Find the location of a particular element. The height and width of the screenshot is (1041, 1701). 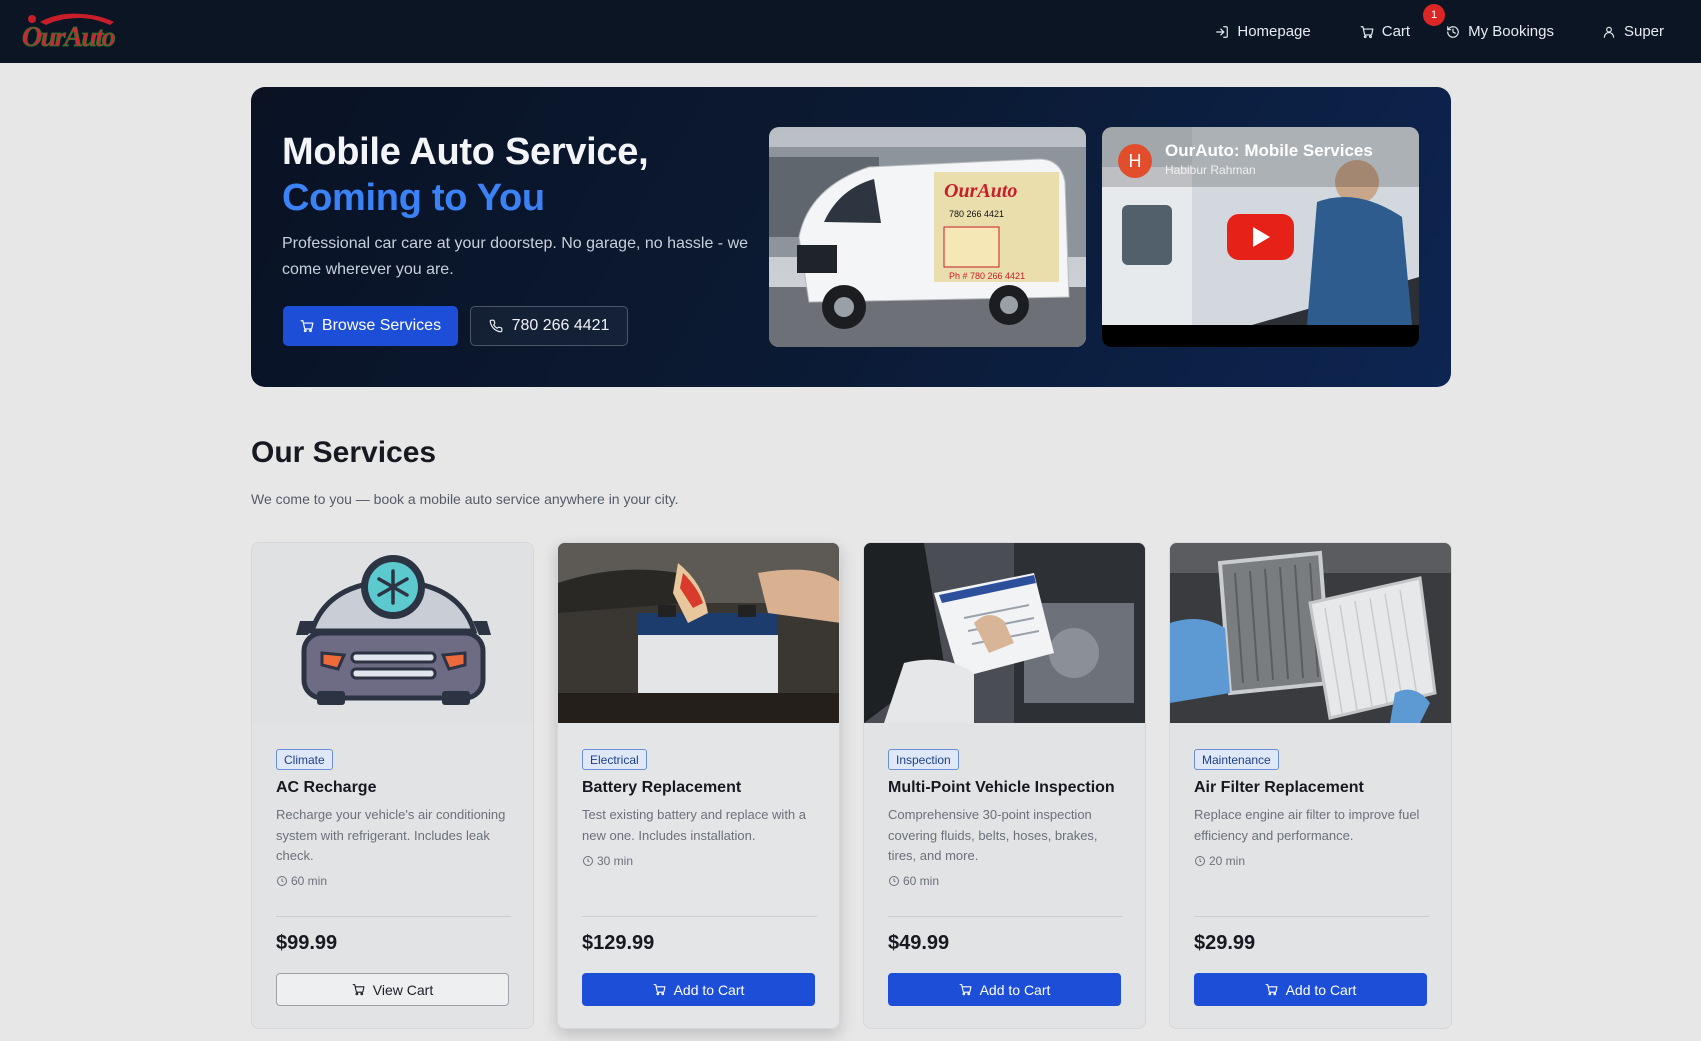

call-phone-button: 780 266 4421 is located at coordinates (549, 326).